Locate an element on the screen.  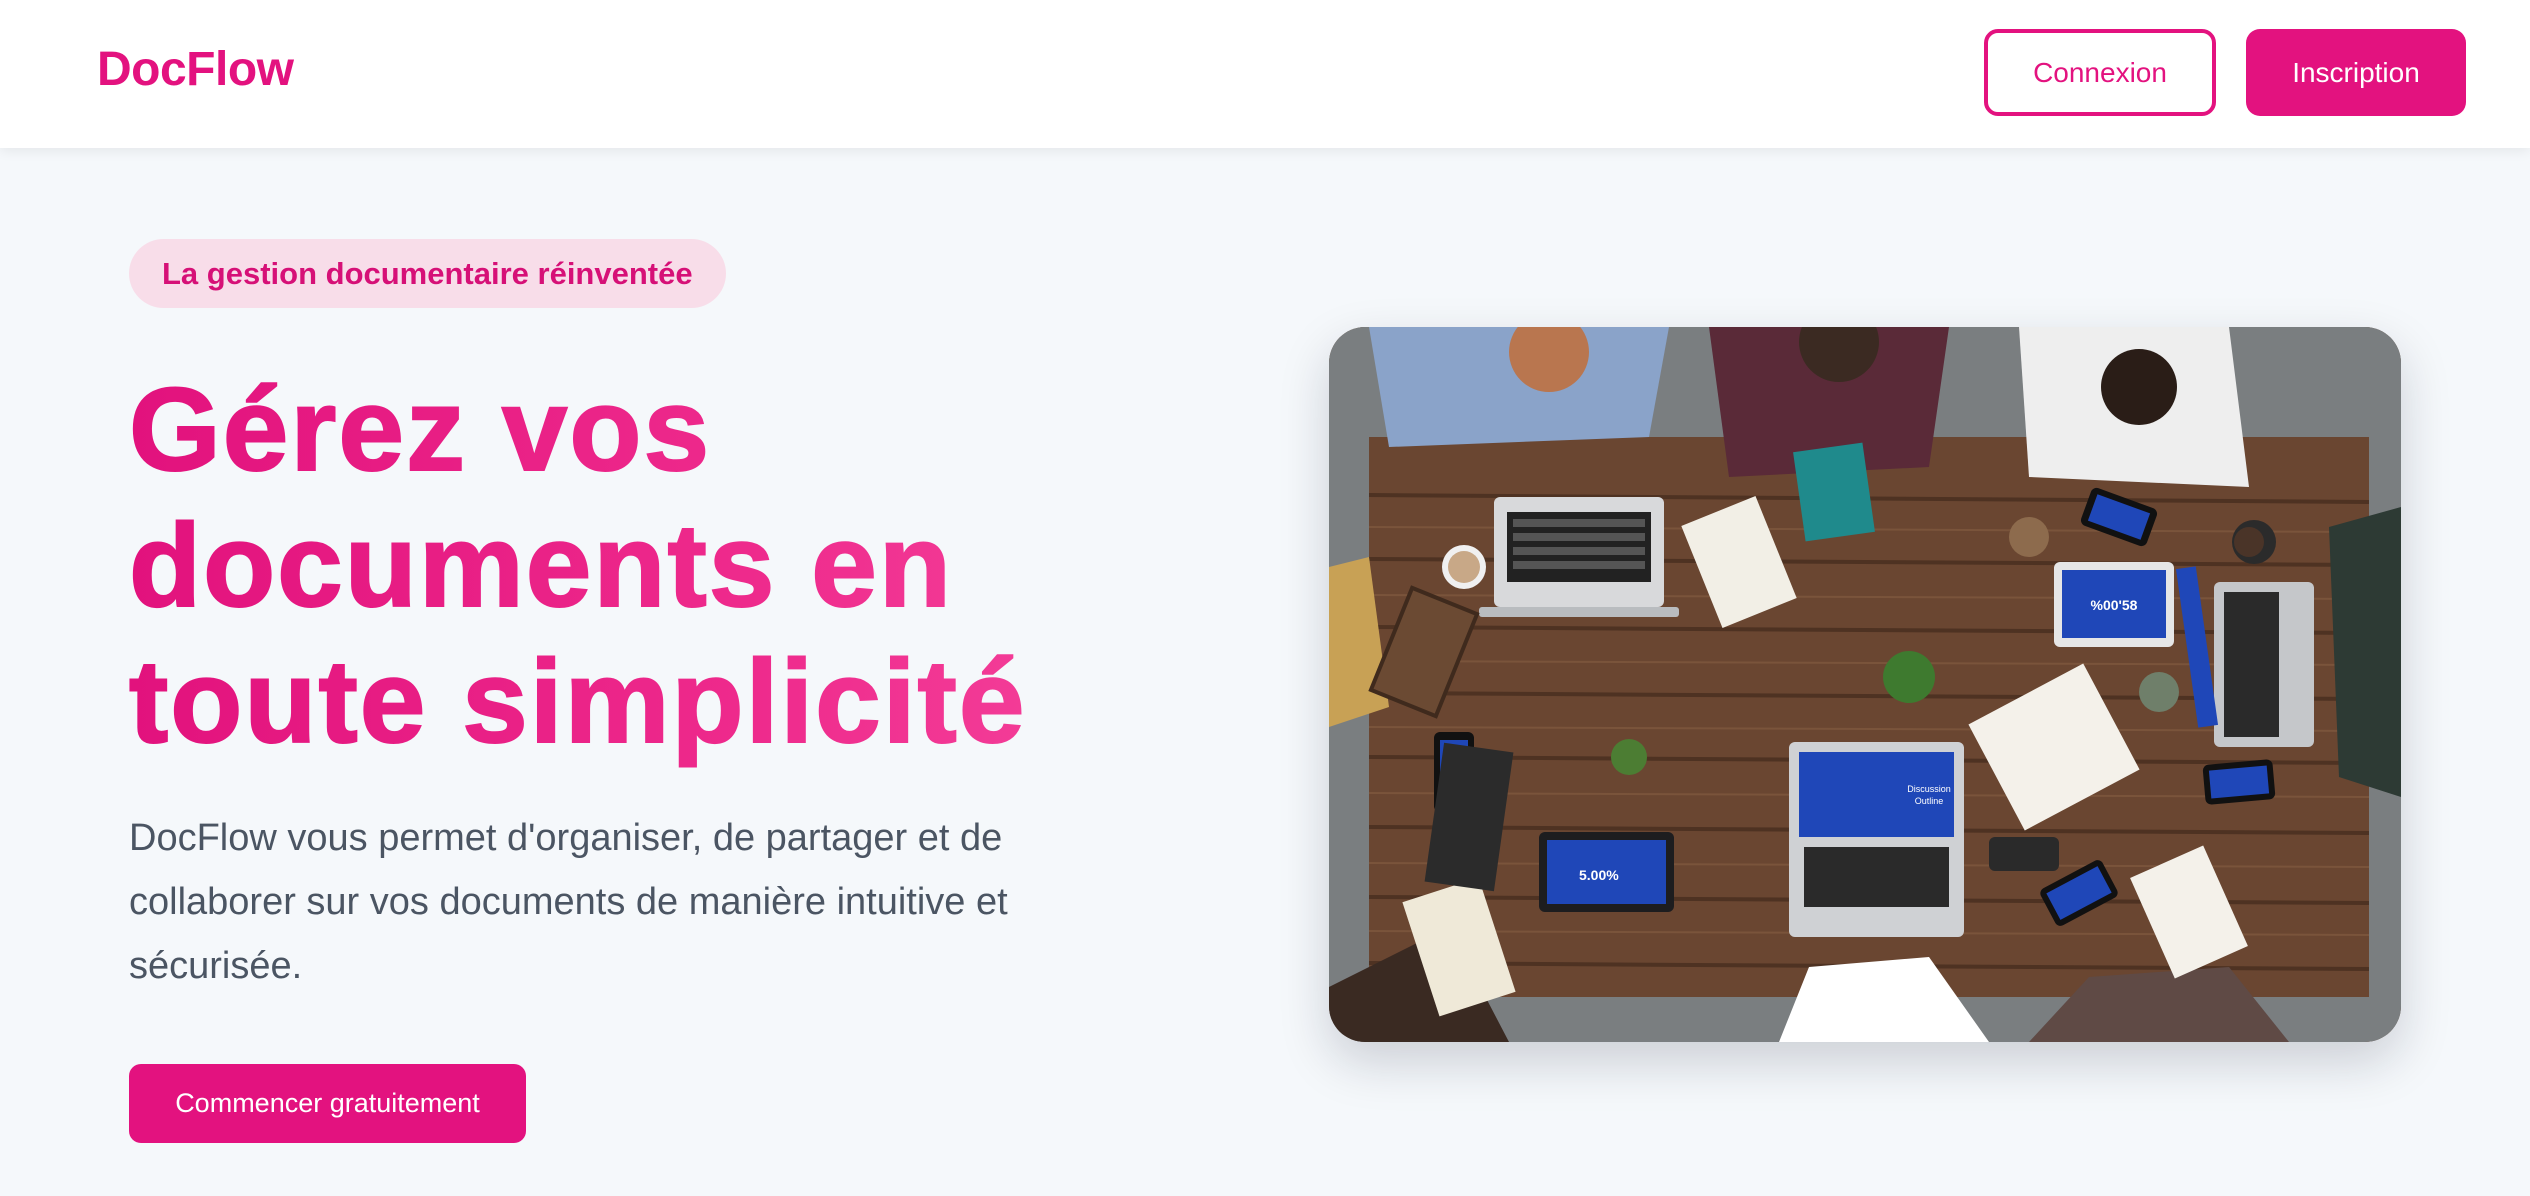
brand-logo: DocFlow is located at coordinates (195, 69).